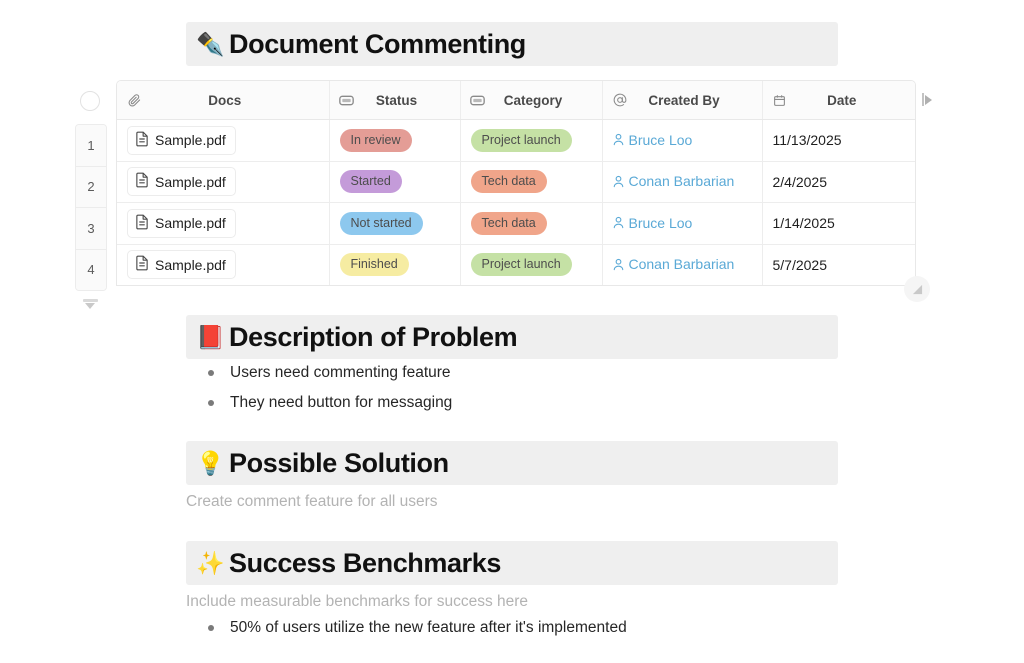 This screenshot has width=1024, height=663. Describe the element at coordinates (620, 100) in the screenshot. I see `mention-icon` at that location.